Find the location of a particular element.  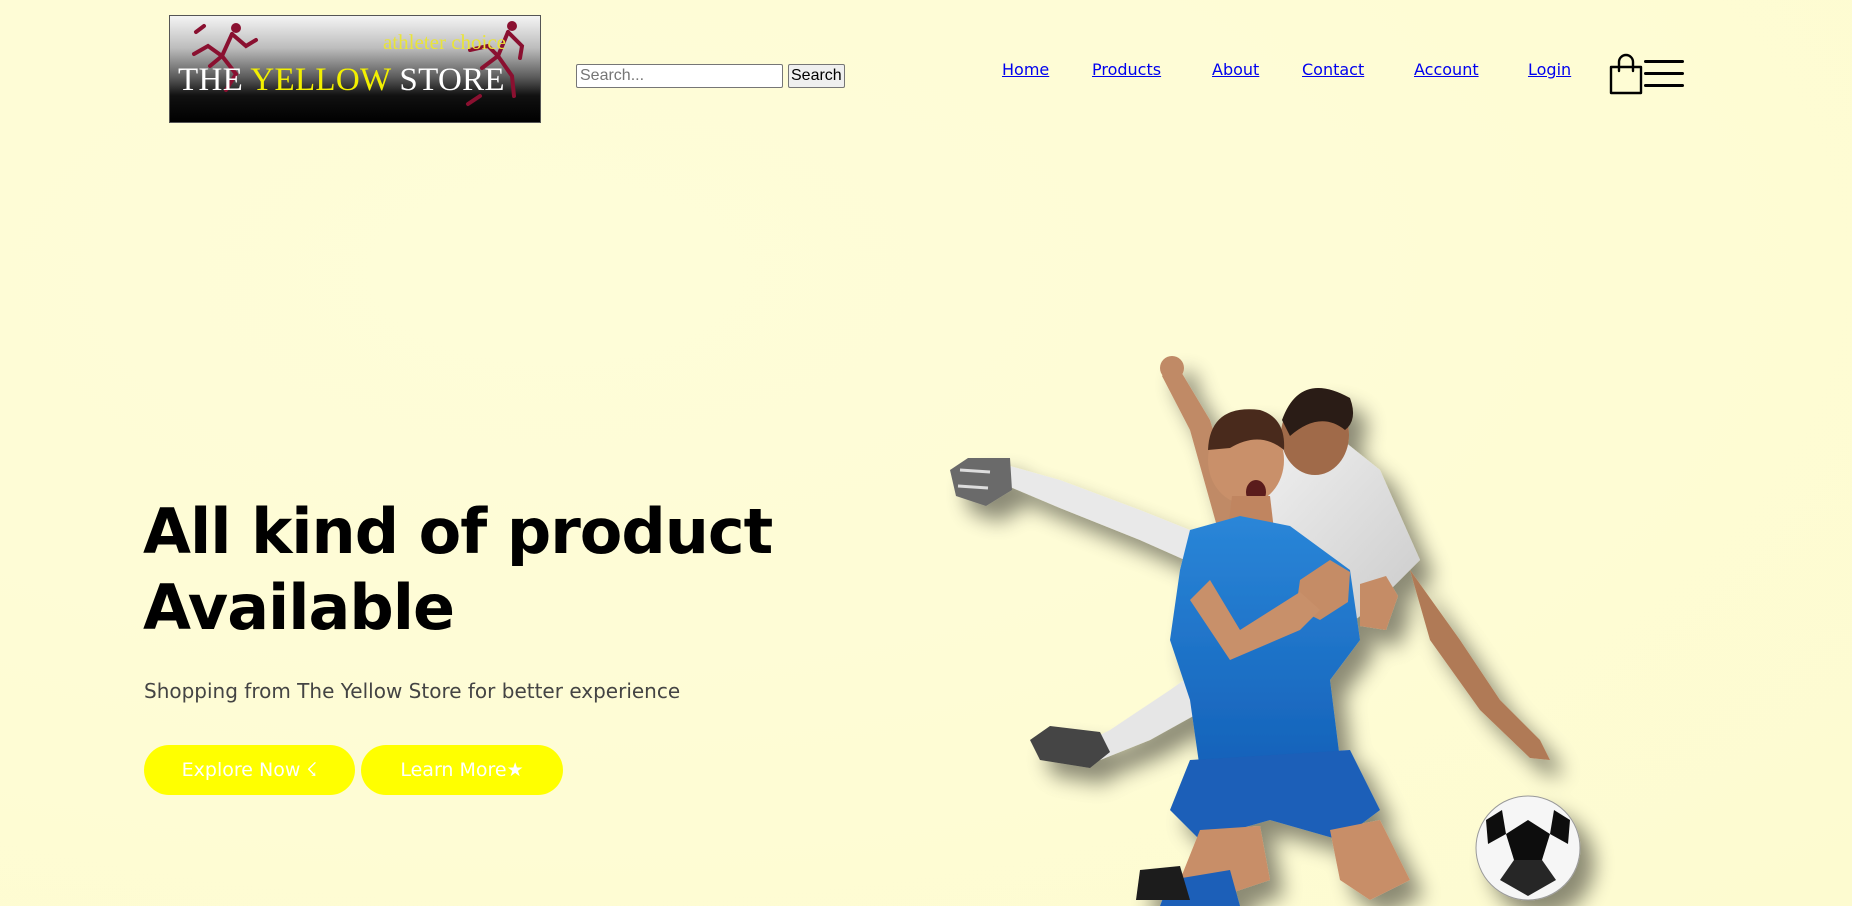

search-button: Search is located at coordinates (816, 76).